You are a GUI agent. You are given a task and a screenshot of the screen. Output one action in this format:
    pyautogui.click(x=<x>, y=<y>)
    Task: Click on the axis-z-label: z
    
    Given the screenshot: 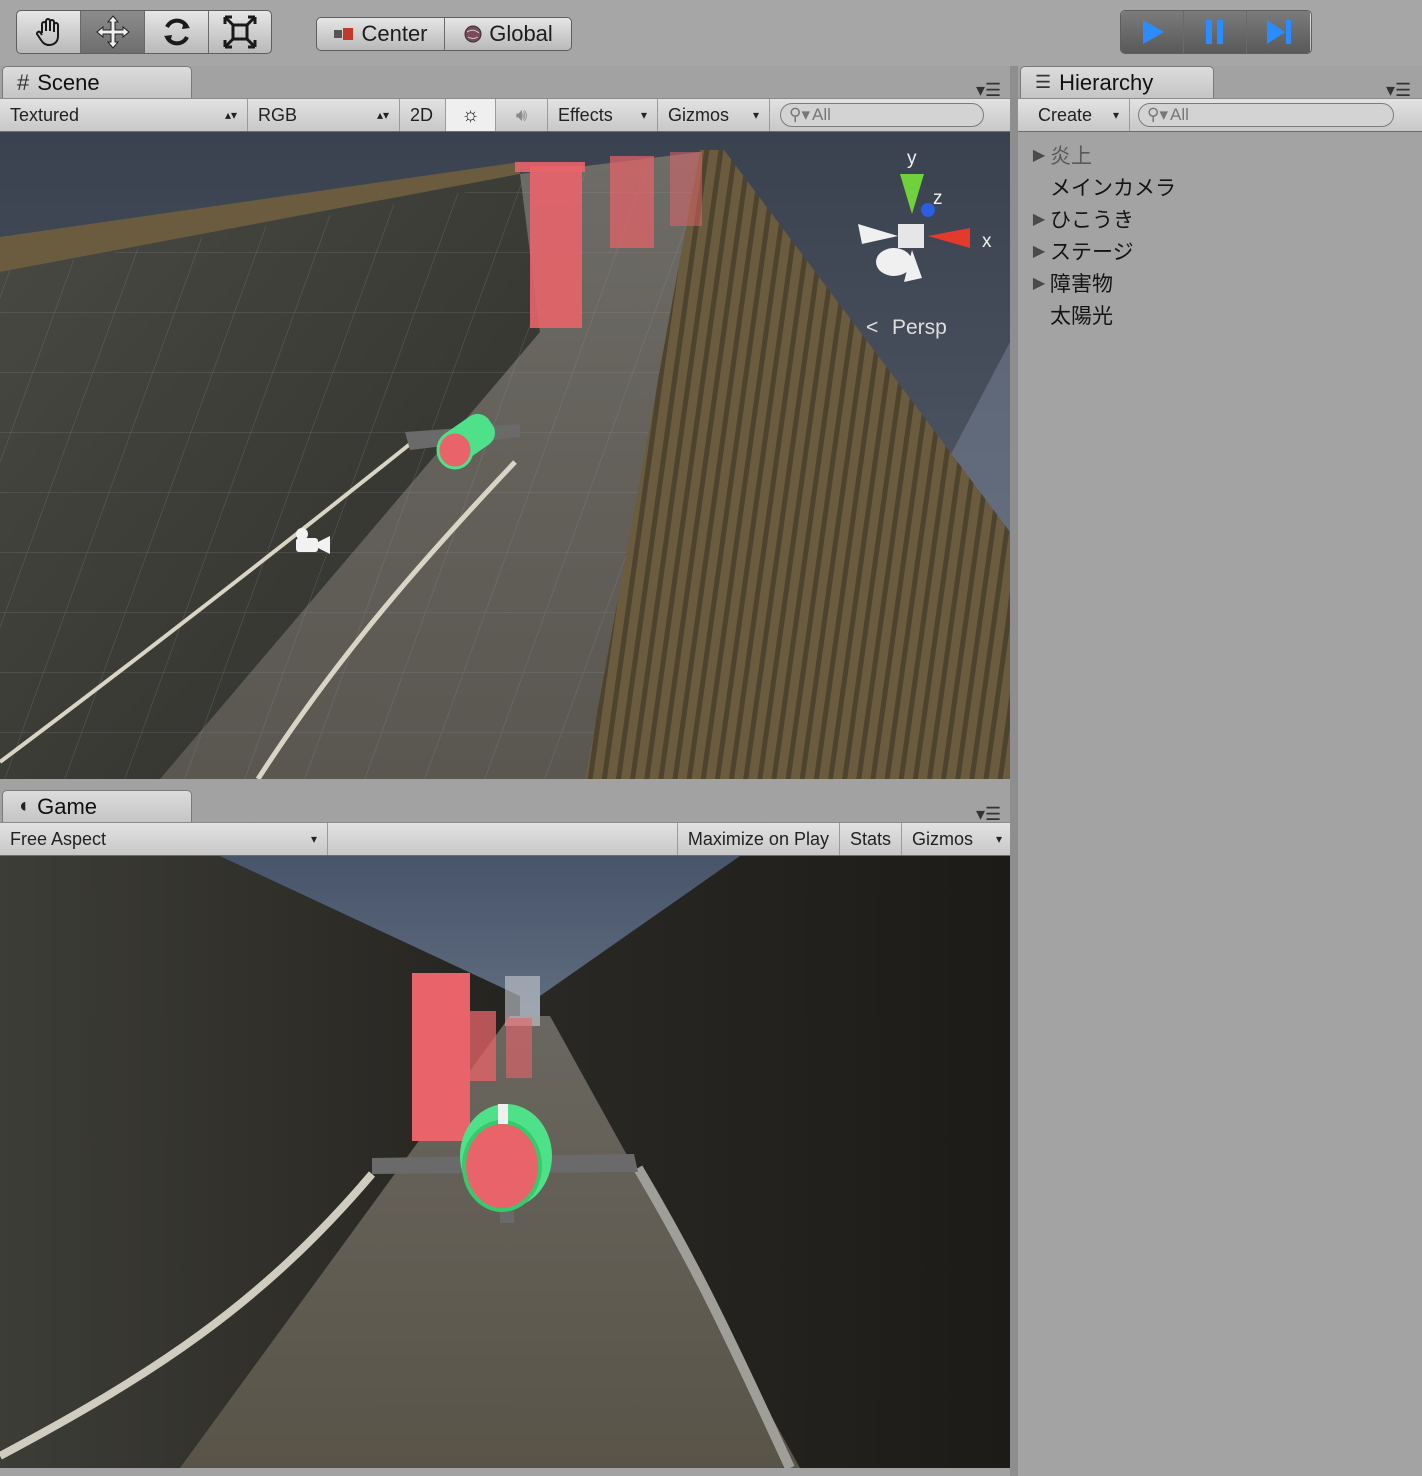 What is the action you would take?
    pyautogui.click(x=938, y=198)
    